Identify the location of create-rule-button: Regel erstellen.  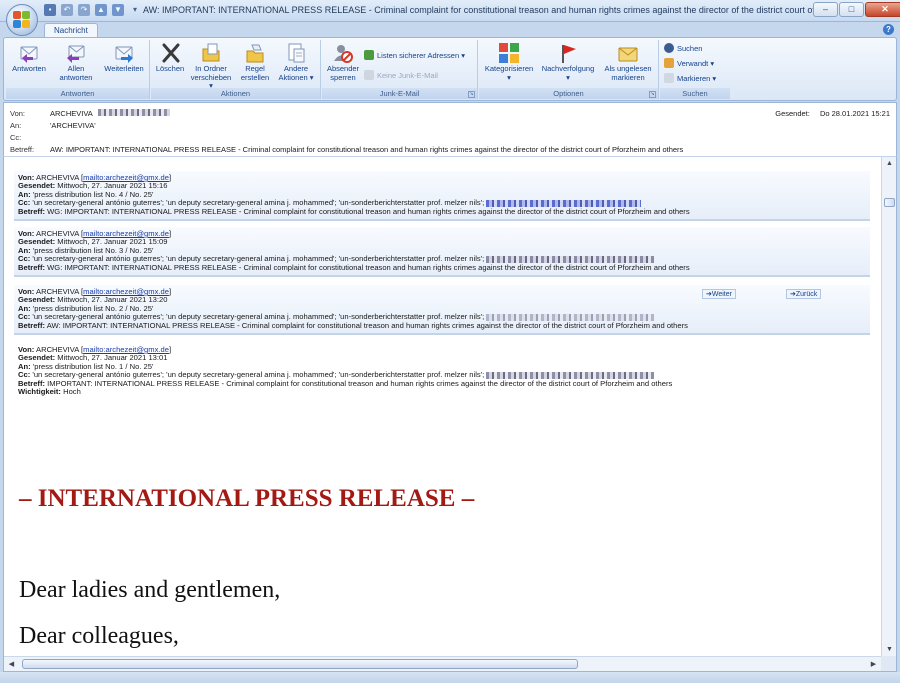
(255, 62).